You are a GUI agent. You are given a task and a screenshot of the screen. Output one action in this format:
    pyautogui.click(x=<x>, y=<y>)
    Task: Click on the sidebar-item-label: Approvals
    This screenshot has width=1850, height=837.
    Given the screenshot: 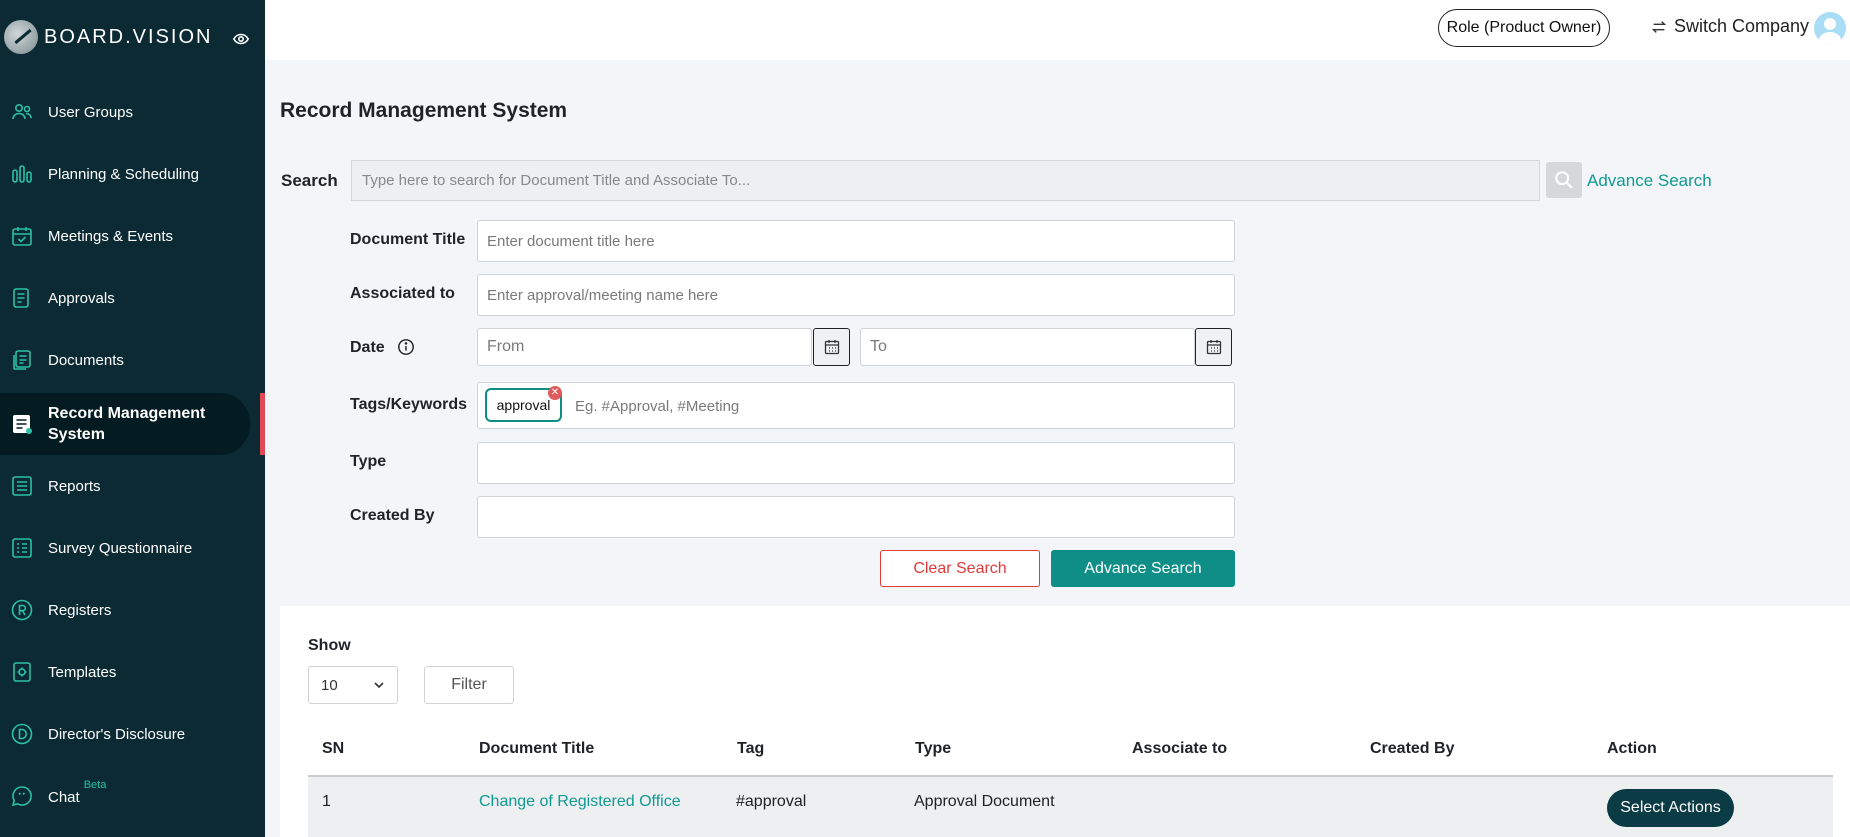 What is the action you would take?
    pyautogui.click(x=81, y=298)
    